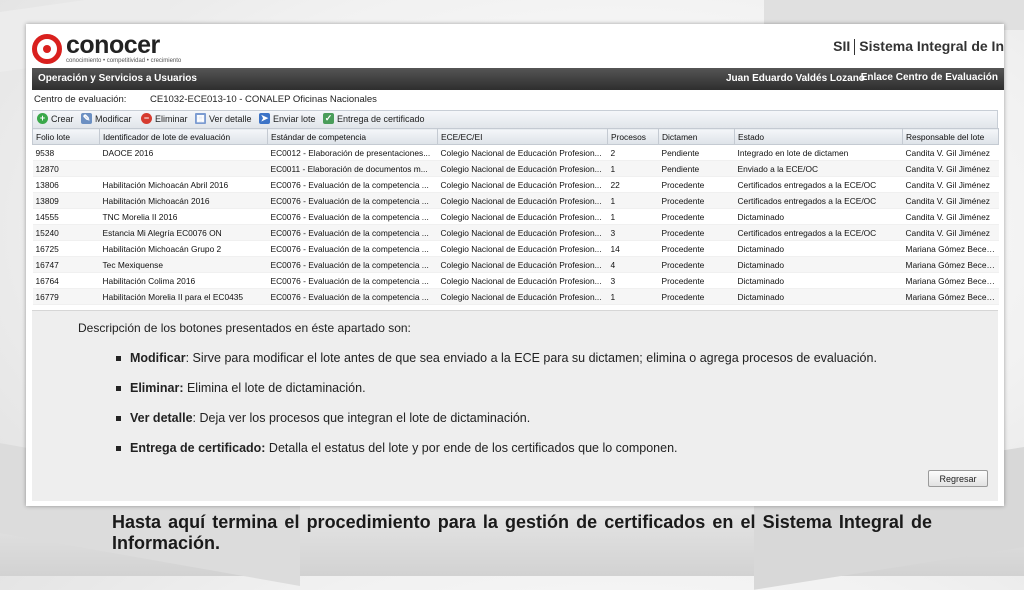 Image resolution: width=1024 pixels, height=590 pixels. Describe the element at coordinates (633, 280) in the screenshot. I see `cell-procesos: 3` at that location.